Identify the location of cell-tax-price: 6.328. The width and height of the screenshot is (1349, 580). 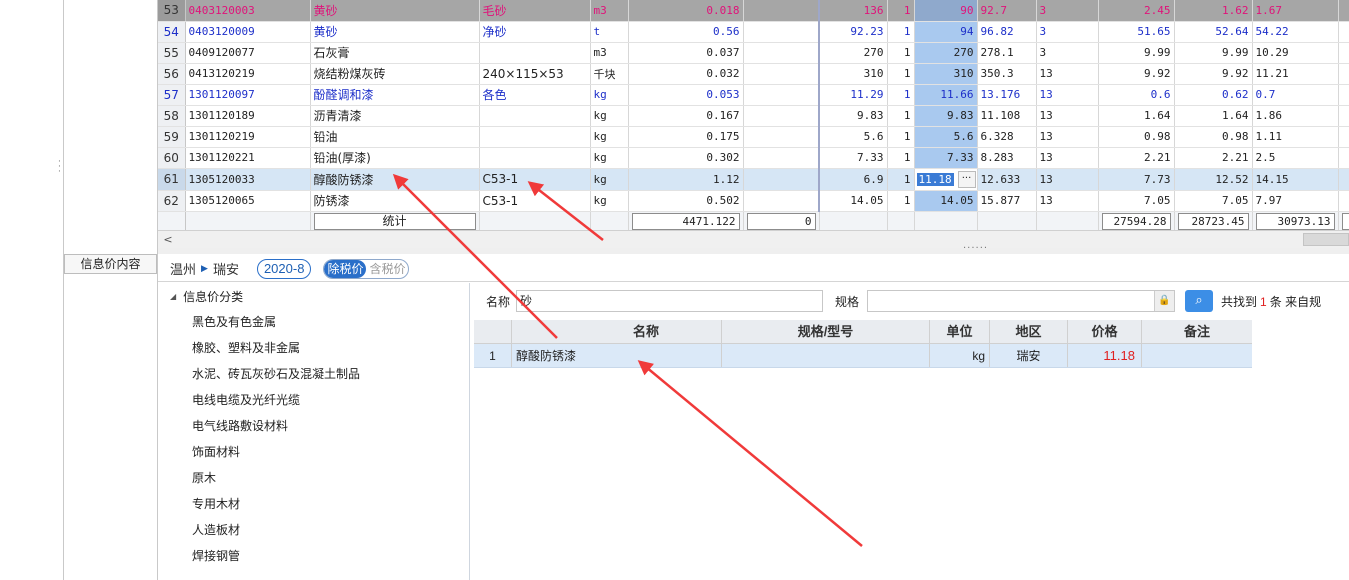
(1007, 137).